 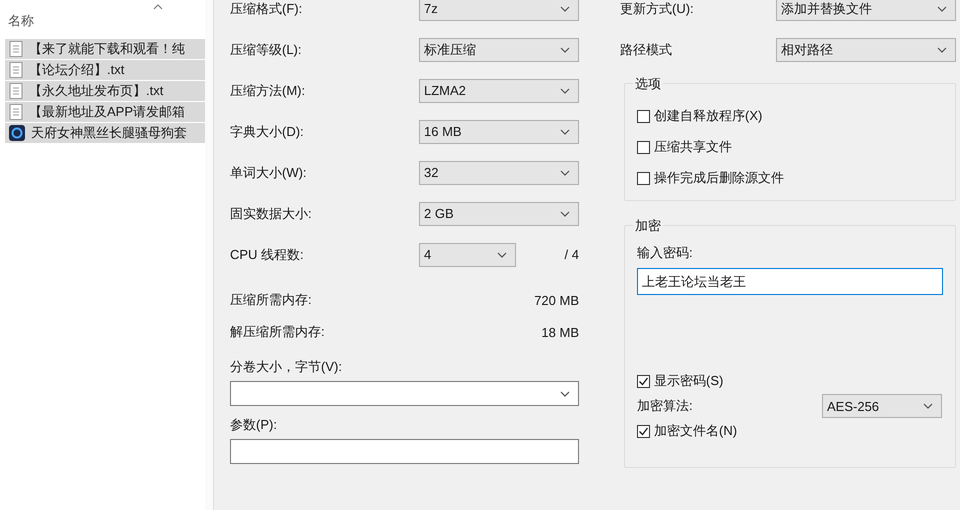 What do you see at coordinates (571, 254) in the screenshot?
I see `thread-total: / 4` at bounding box center [571, 254].